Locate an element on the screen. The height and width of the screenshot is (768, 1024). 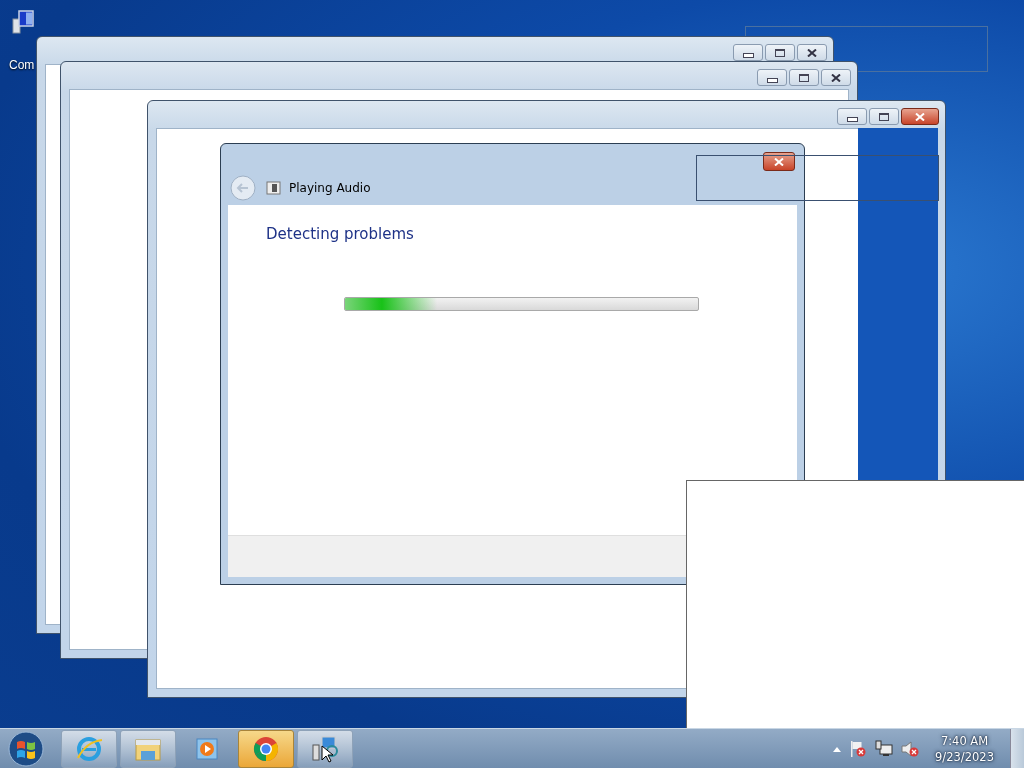
dialog-title: Playing Audio is located at coordinates (330, 188).